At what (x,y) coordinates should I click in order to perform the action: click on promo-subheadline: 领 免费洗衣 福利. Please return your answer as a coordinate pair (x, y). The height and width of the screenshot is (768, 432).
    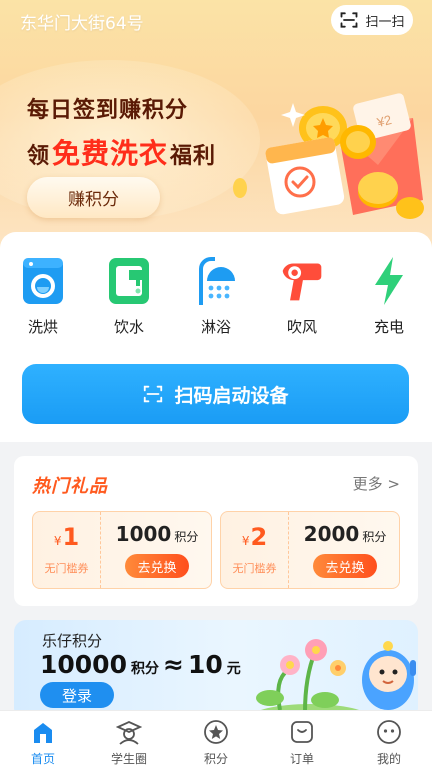
    Looking at the image, I should click on (121, 152).